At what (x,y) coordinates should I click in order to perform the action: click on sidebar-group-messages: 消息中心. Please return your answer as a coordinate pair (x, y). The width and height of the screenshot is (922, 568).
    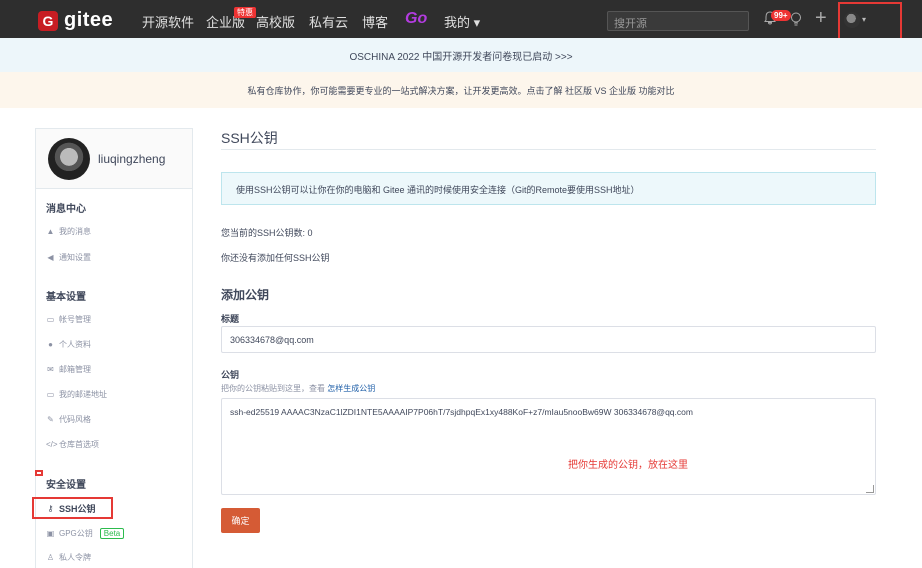
    Looking at the image, I should click on (66, 209).